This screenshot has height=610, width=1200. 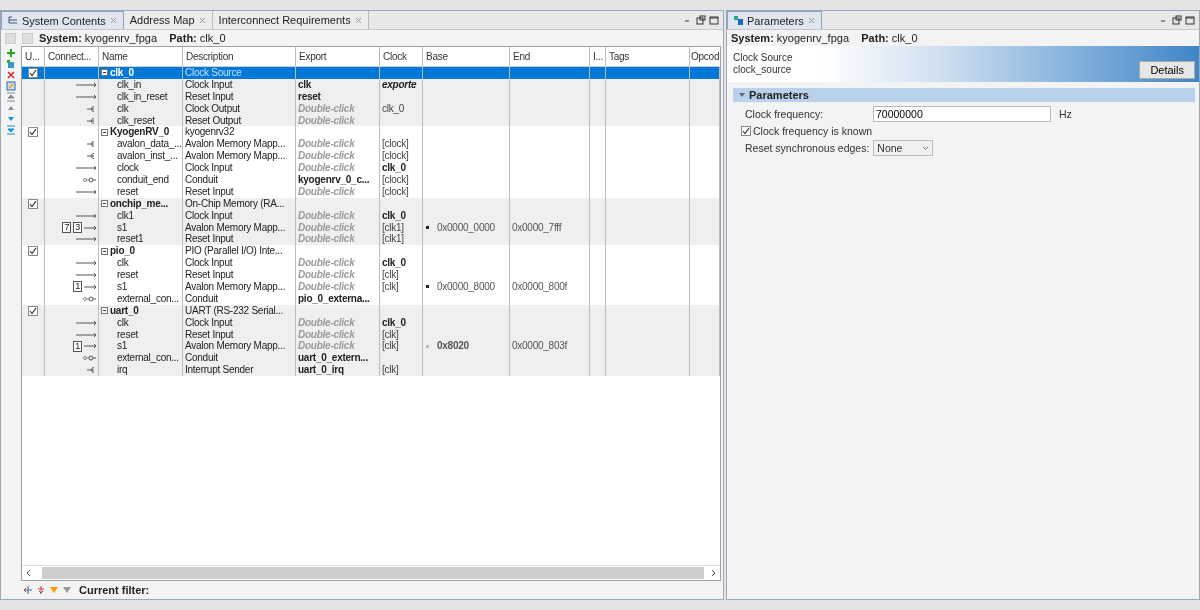 I want to click on system-path: System: kyogenrv_fpga Path: clk_0, so click(x=132, y=38).